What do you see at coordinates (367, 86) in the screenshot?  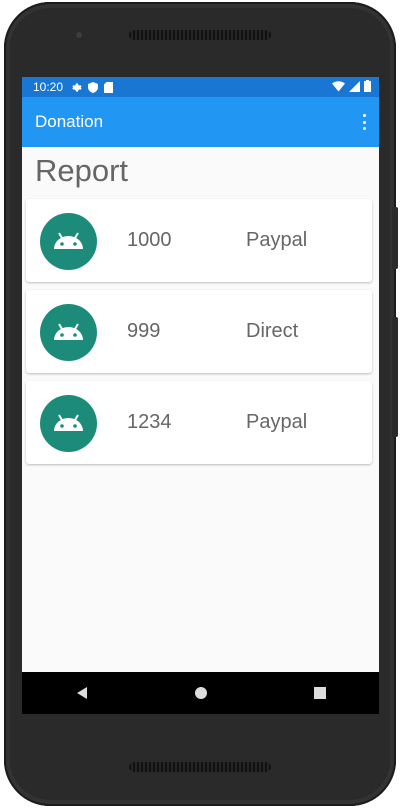 I see `battery-icon` at bounding box center [367, 86].